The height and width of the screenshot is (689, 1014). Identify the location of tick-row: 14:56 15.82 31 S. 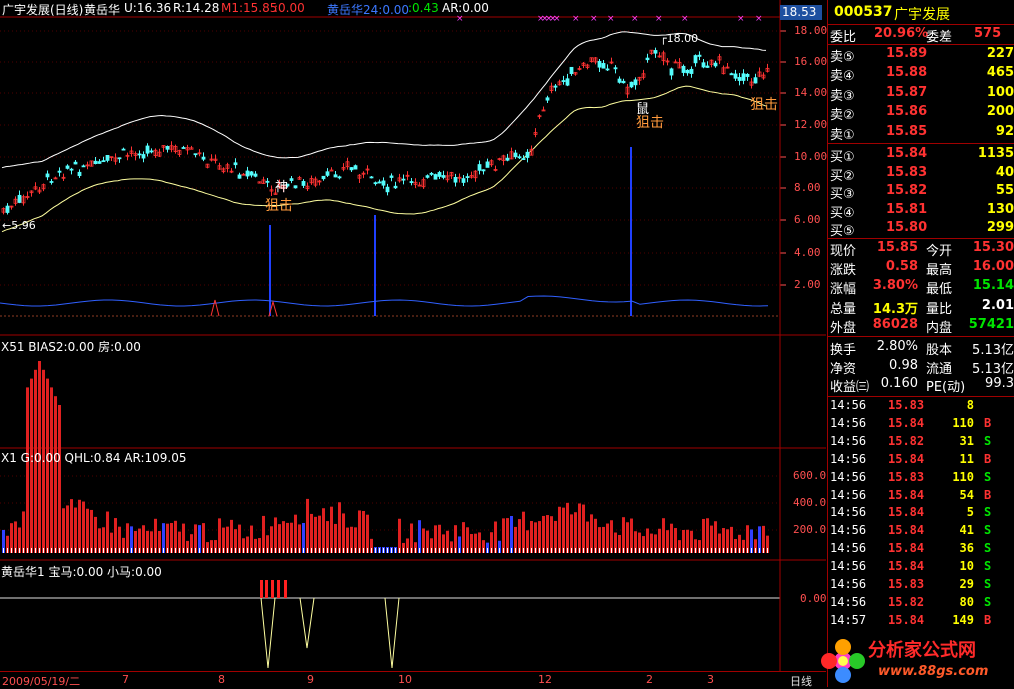
(921, 442).